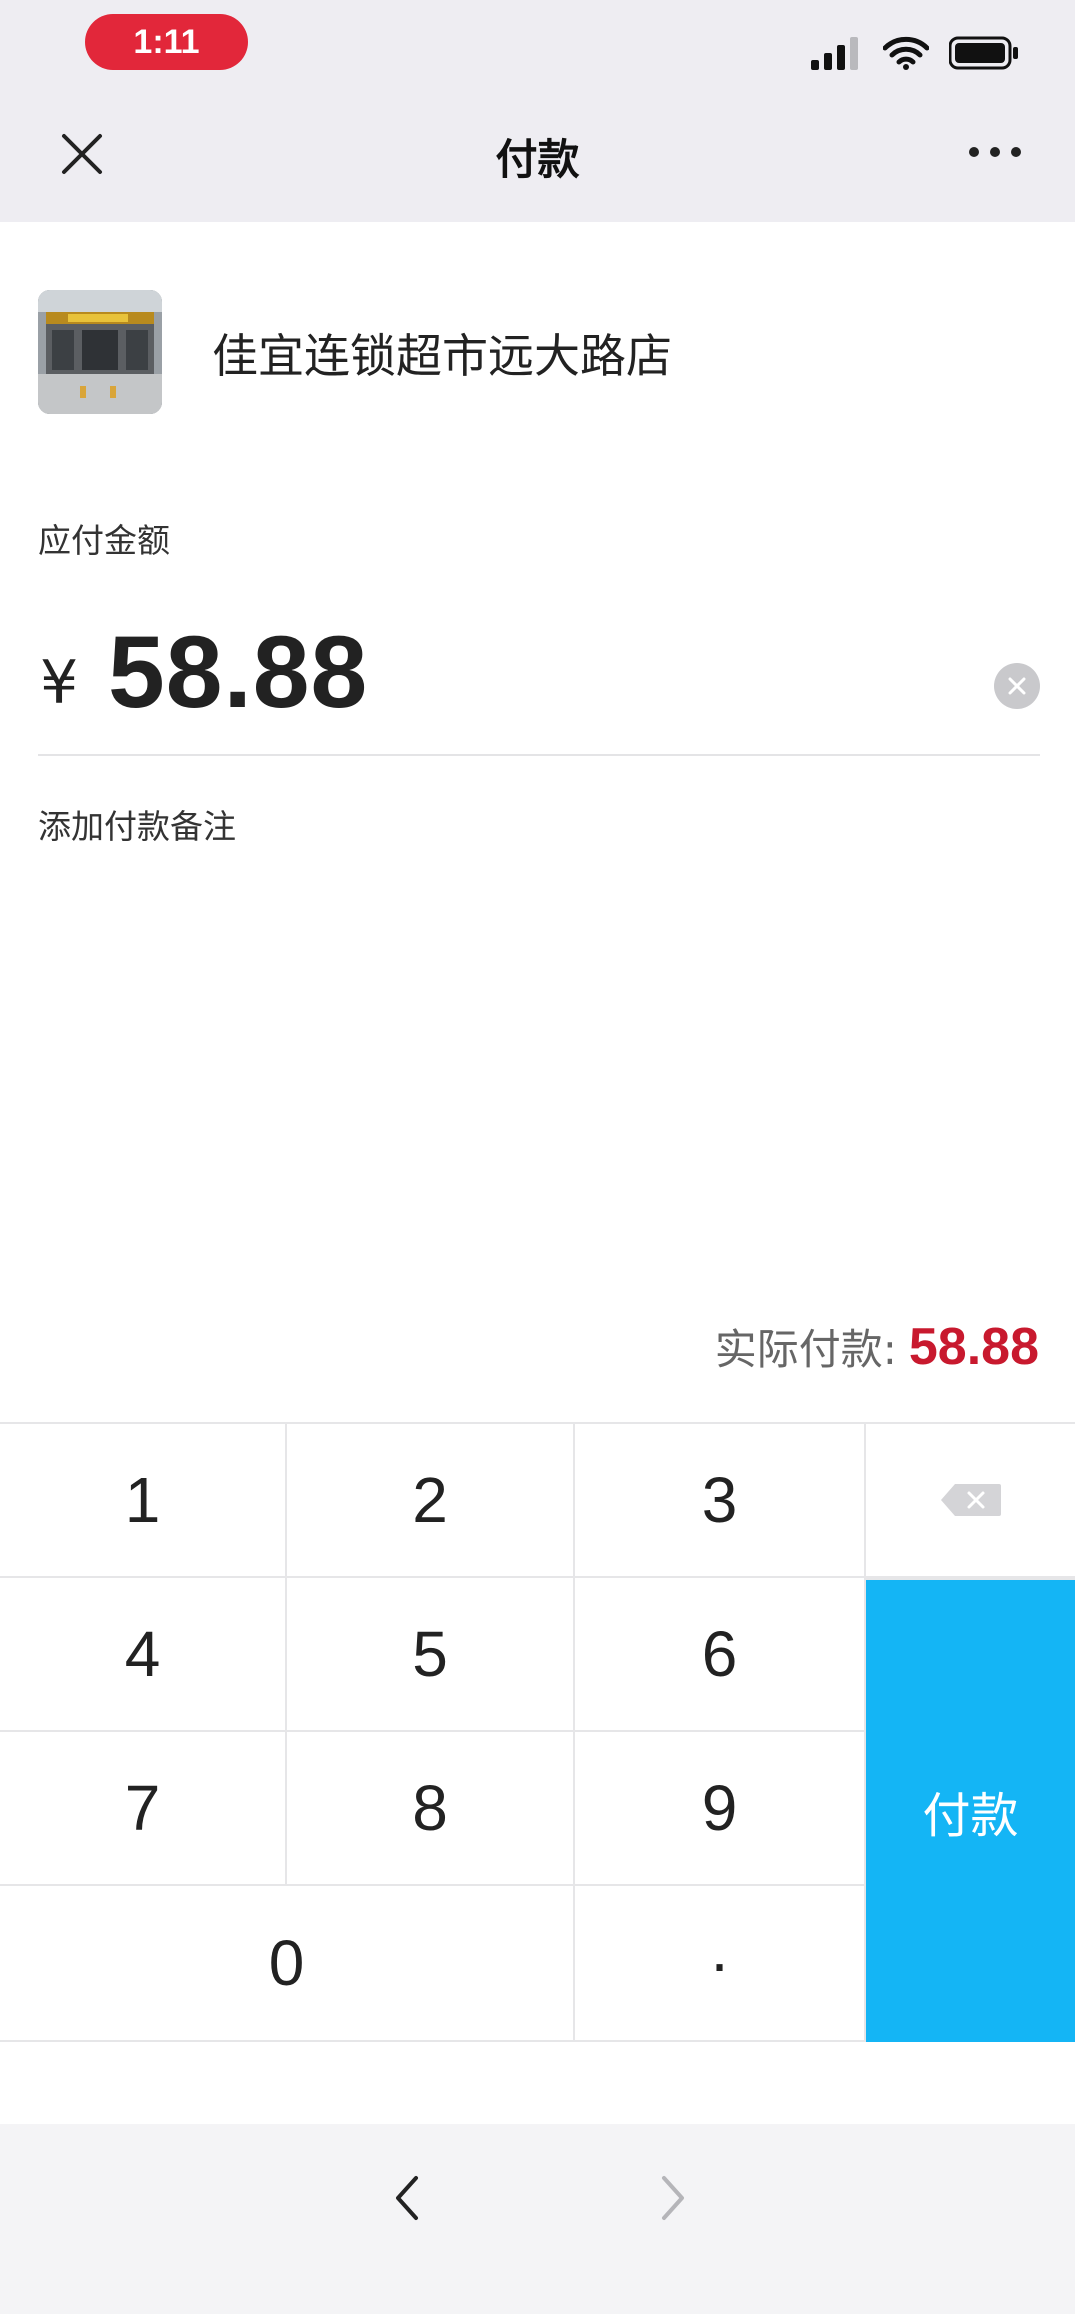 The image size is (1075, 2314). I want to click on merchant-storefront-image, so click(100, 352).